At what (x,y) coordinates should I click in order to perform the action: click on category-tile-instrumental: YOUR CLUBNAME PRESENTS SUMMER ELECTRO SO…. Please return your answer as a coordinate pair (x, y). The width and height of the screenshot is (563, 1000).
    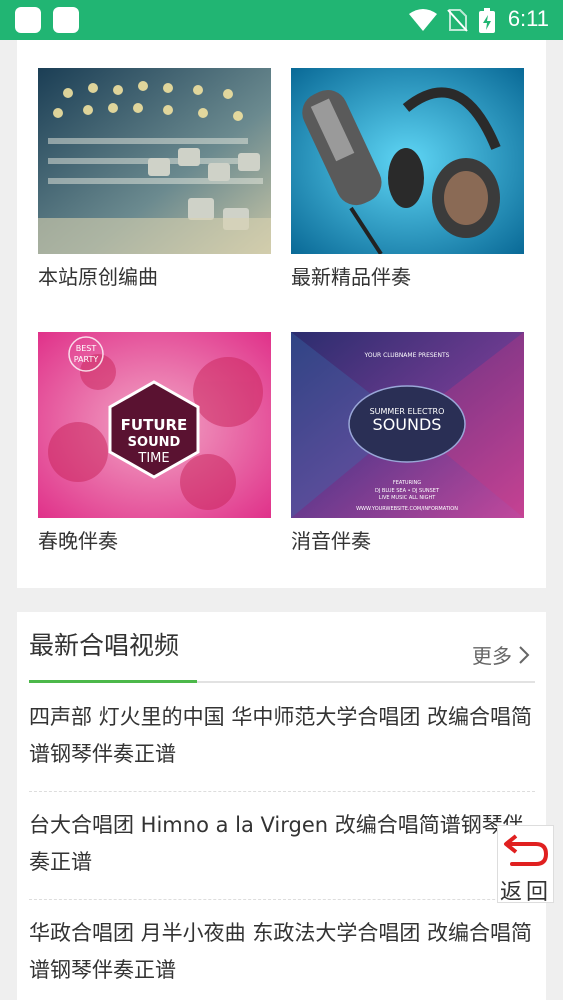
    Looking at the image, I should click on (407, 444).